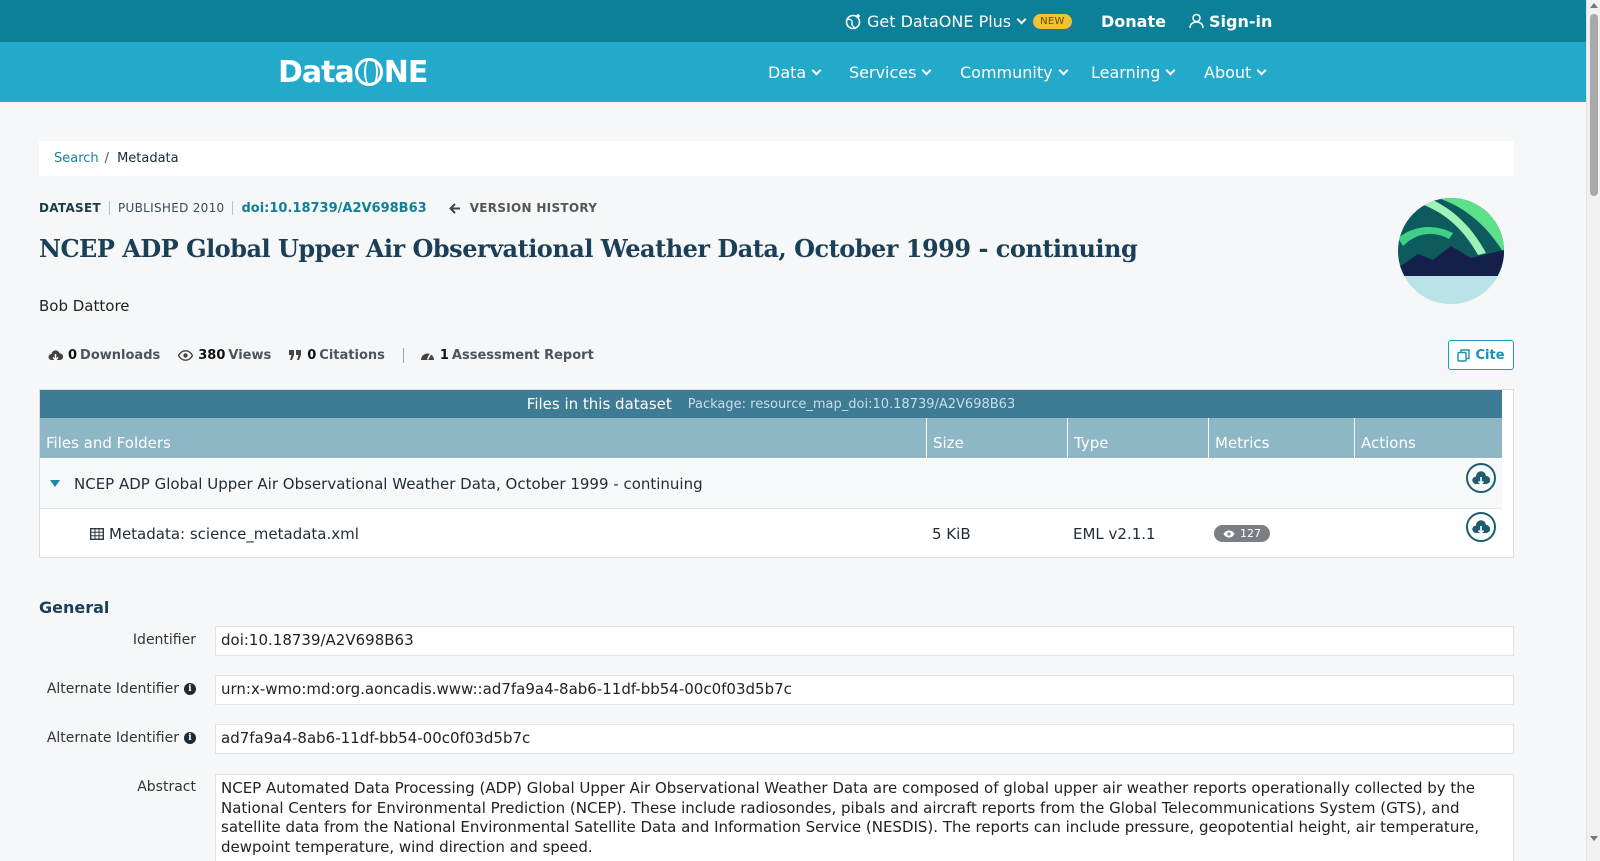 The height and width of the screenshot is (861, 1600). I want to click on get-dataone-plus-label: Get DataONE Plus, so click(939, 21).